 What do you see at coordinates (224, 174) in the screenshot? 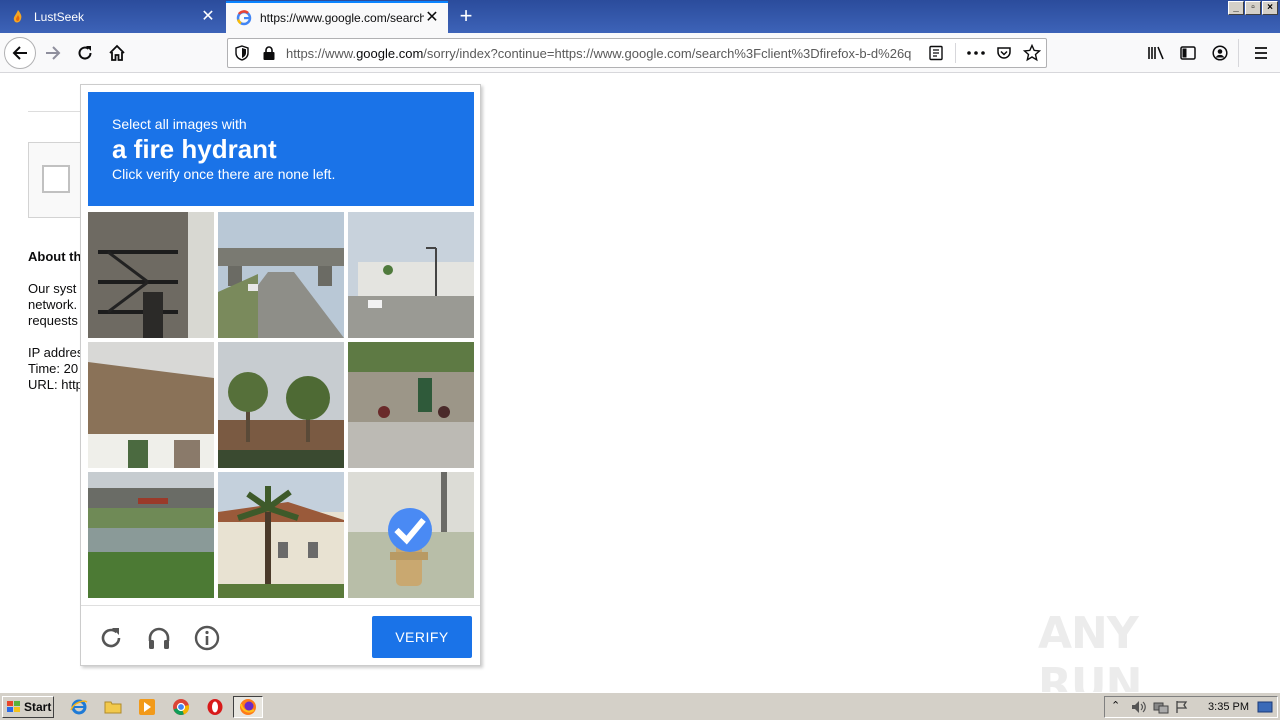
I see `prompt-hint: Click verify once there are none left.` at bounding box center [224, 174].